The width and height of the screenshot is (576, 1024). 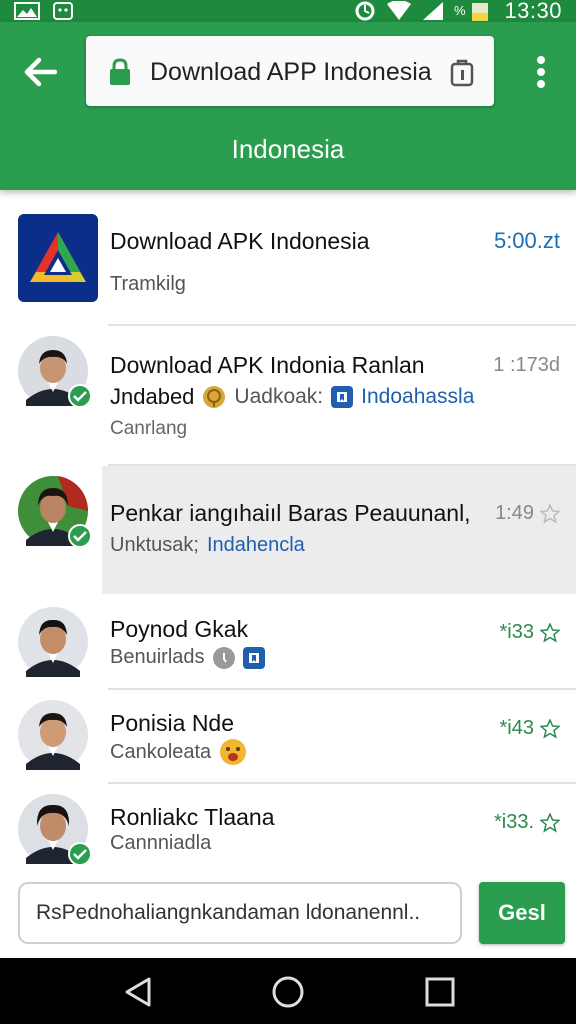 I want to click on image-notification-icon, so click(x=27, y=11).